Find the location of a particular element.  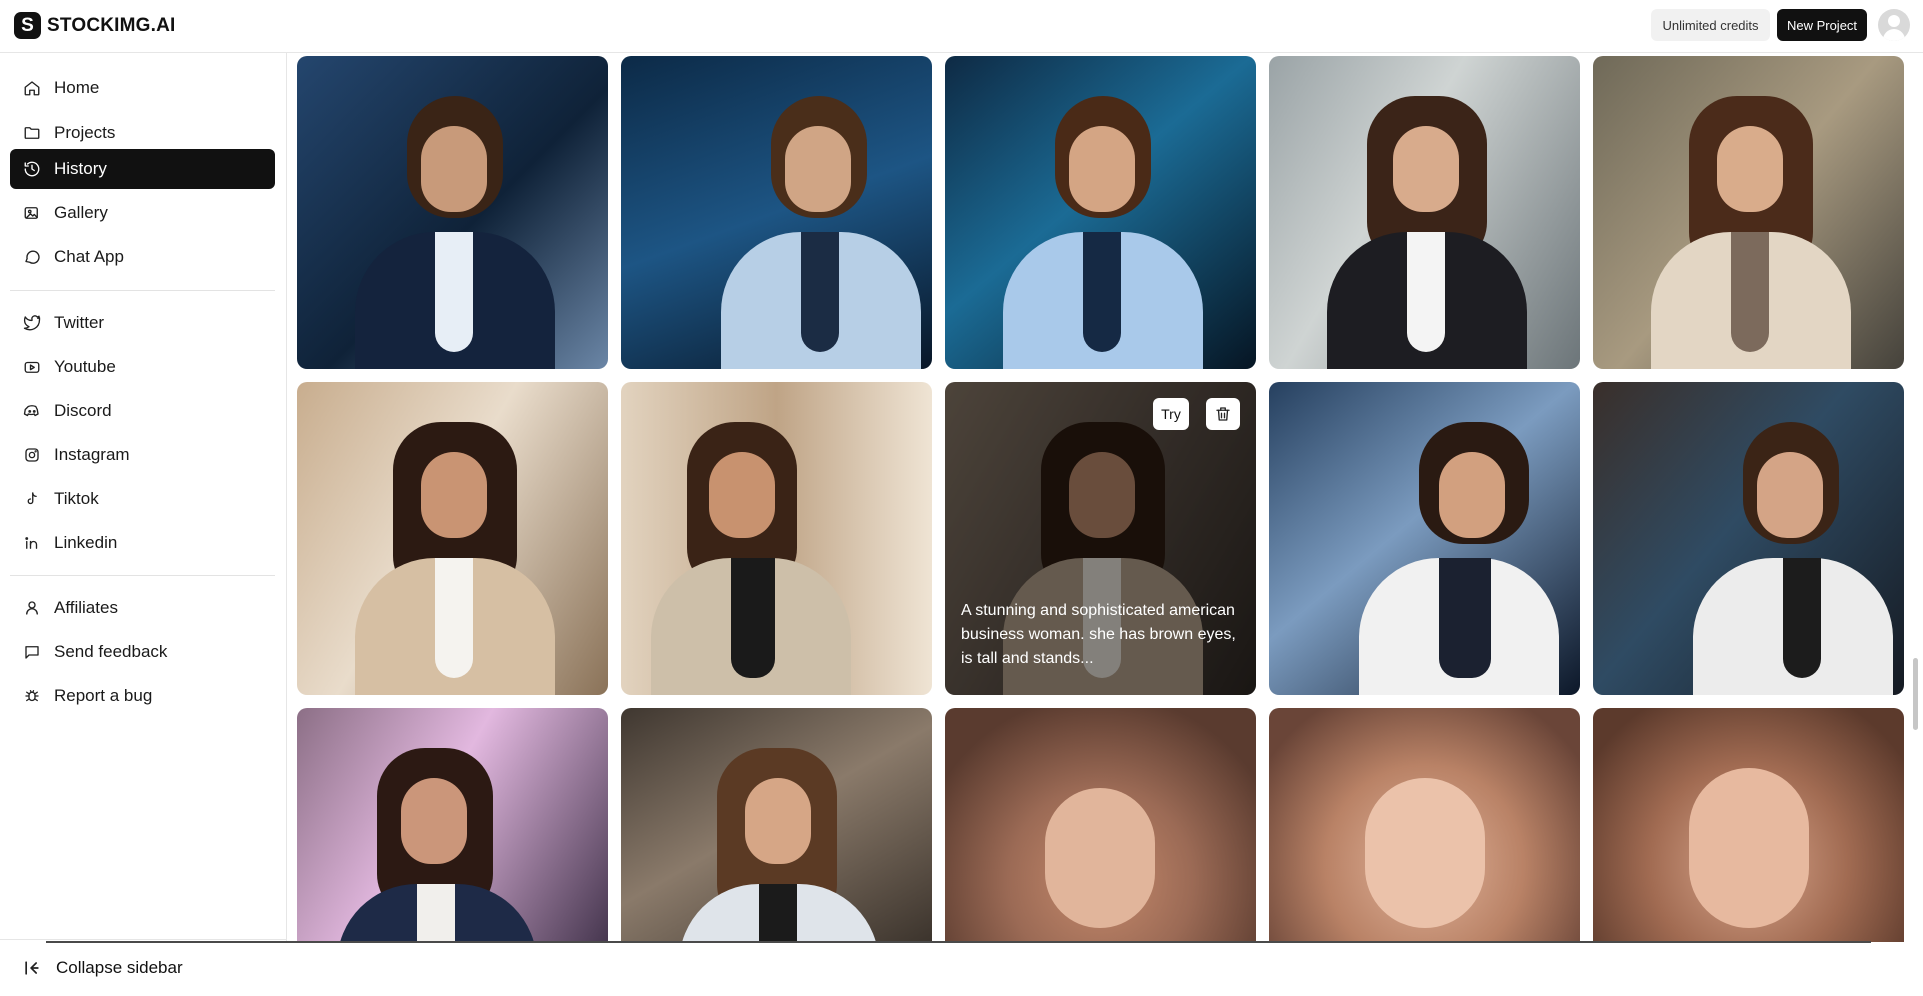

delete-button is located at coordinates (1223, 414).